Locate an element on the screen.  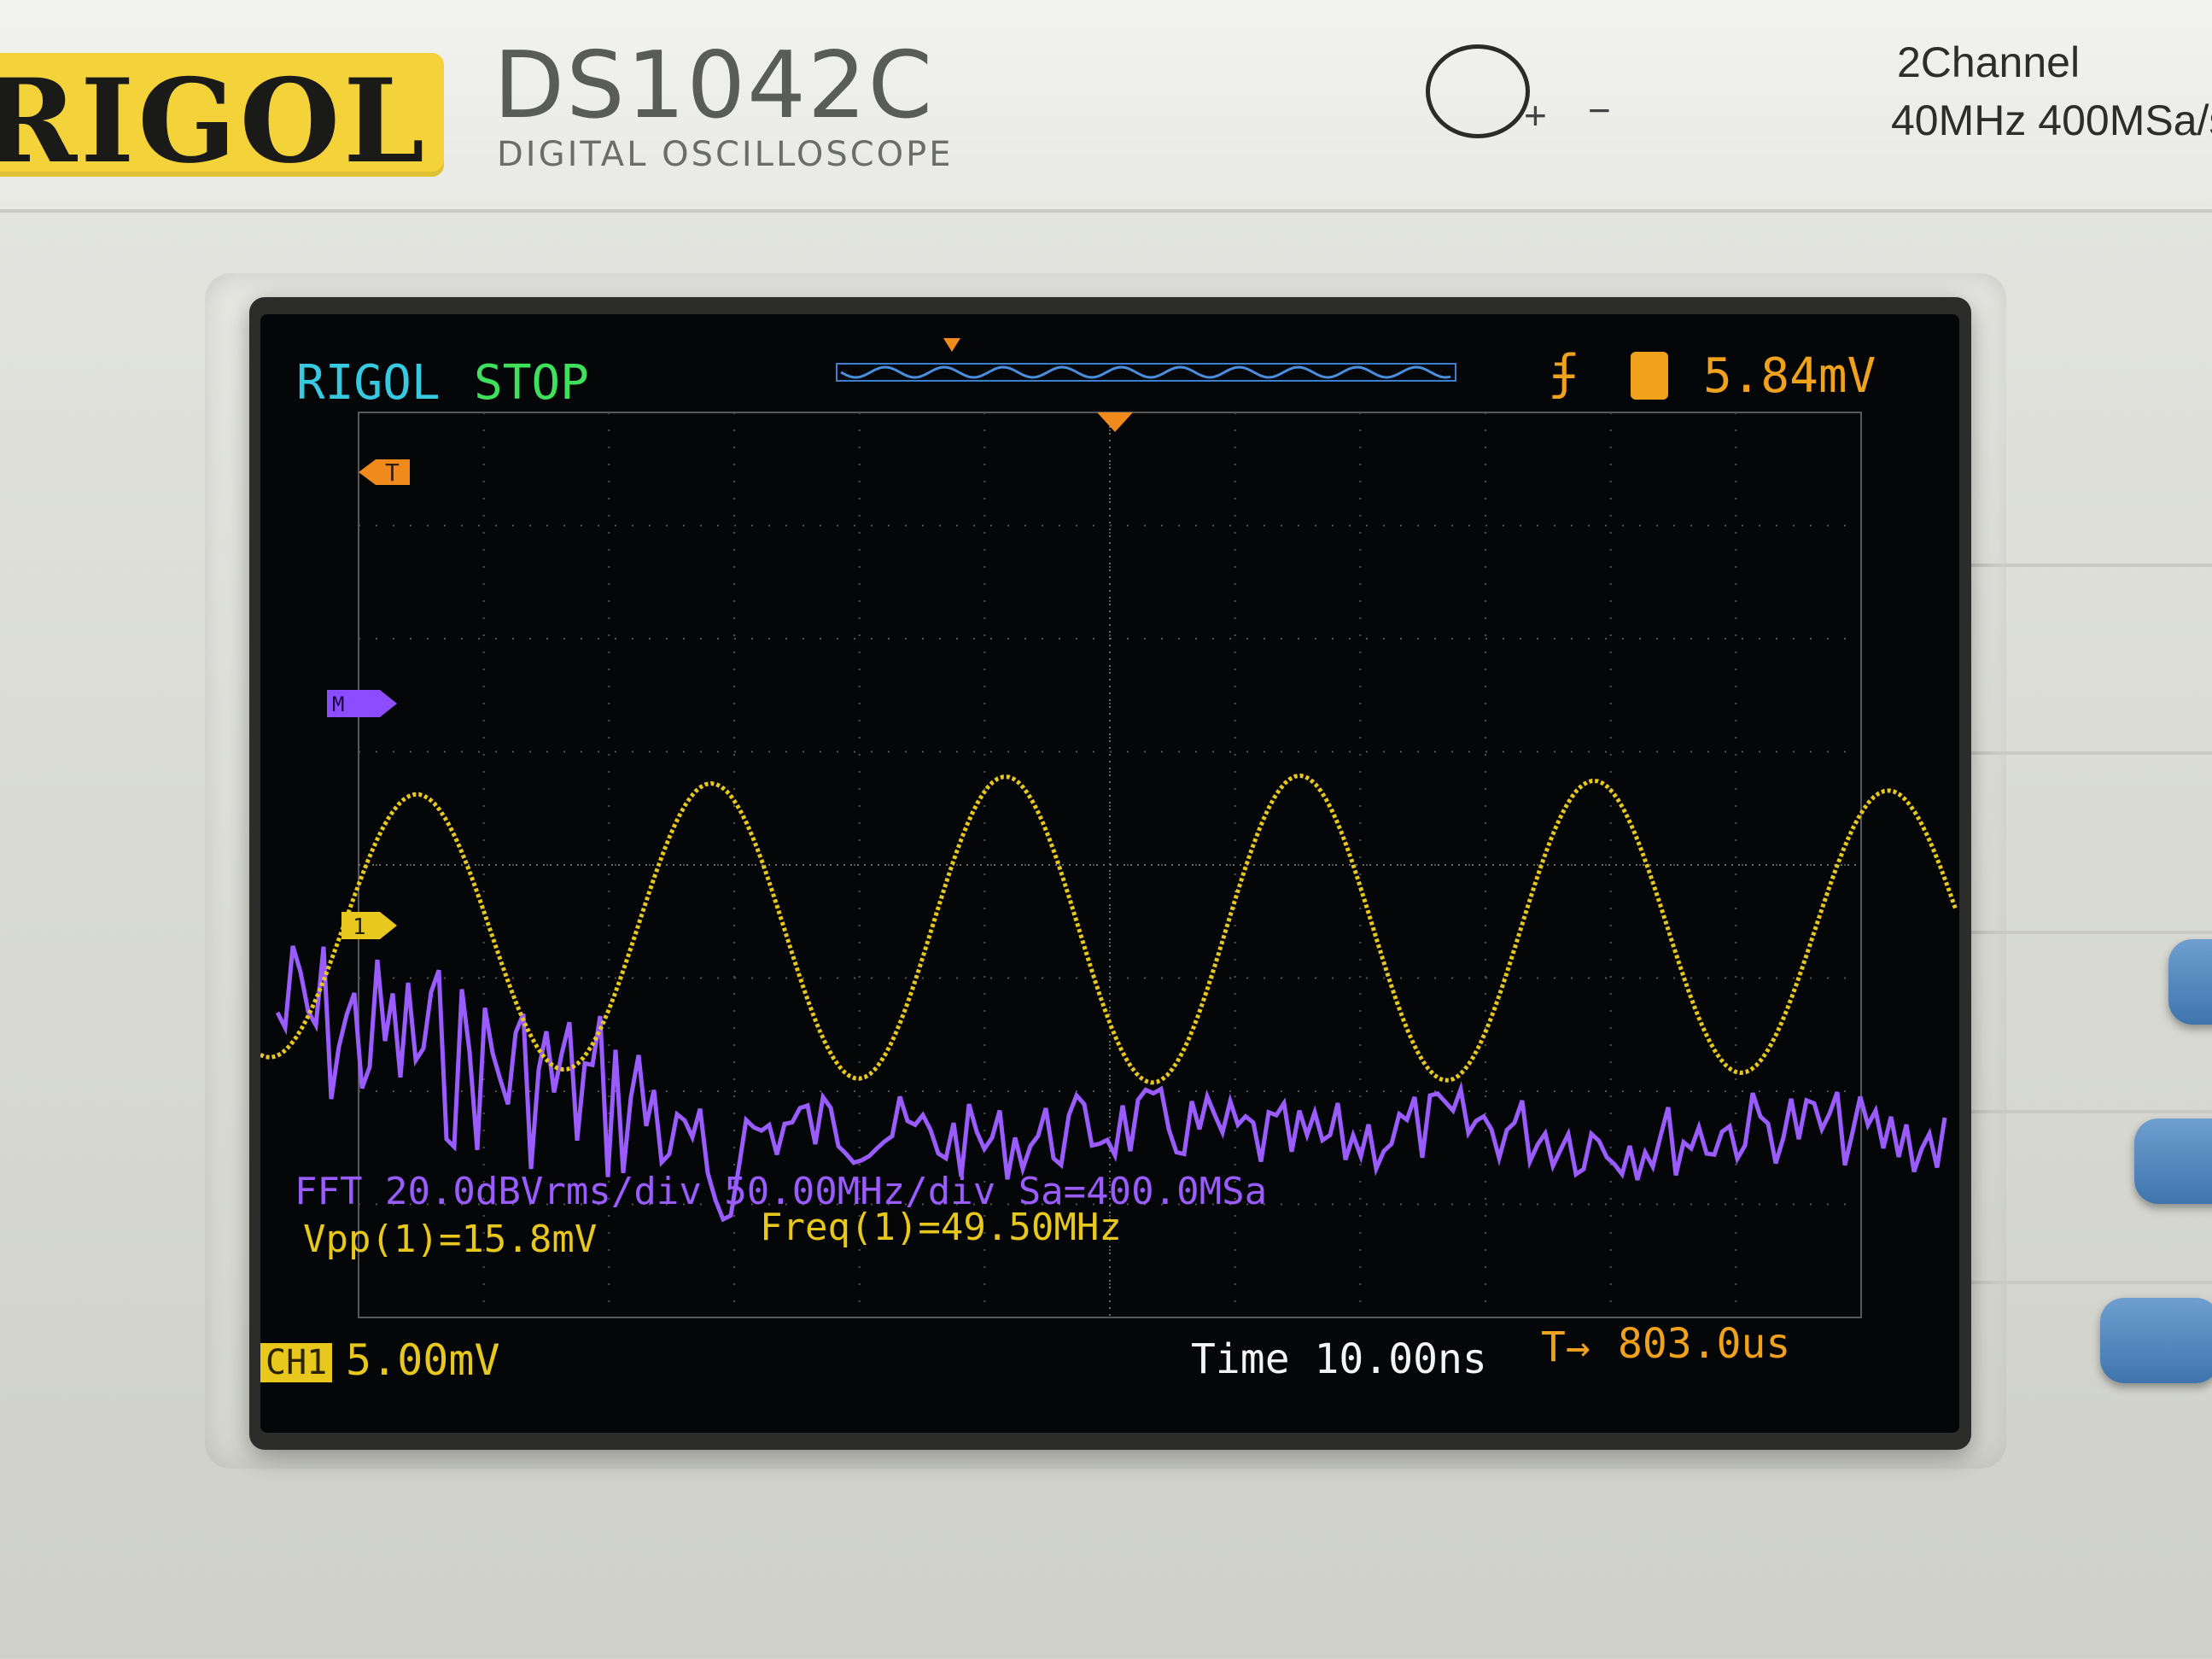
ch1-scale: 5.00mV is located at coordinates (423, 1360).